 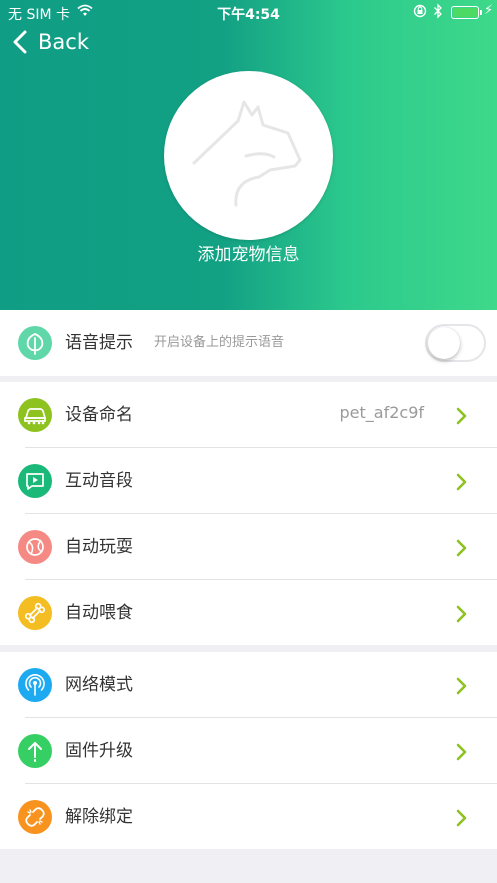 I want to click on back-button: Back, so click(x=49, y=42).